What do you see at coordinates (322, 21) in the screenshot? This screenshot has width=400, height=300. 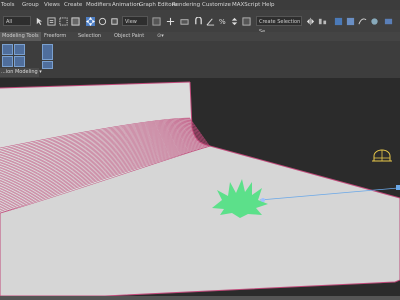 I see `align-icon` at bounding box center [322, 21].